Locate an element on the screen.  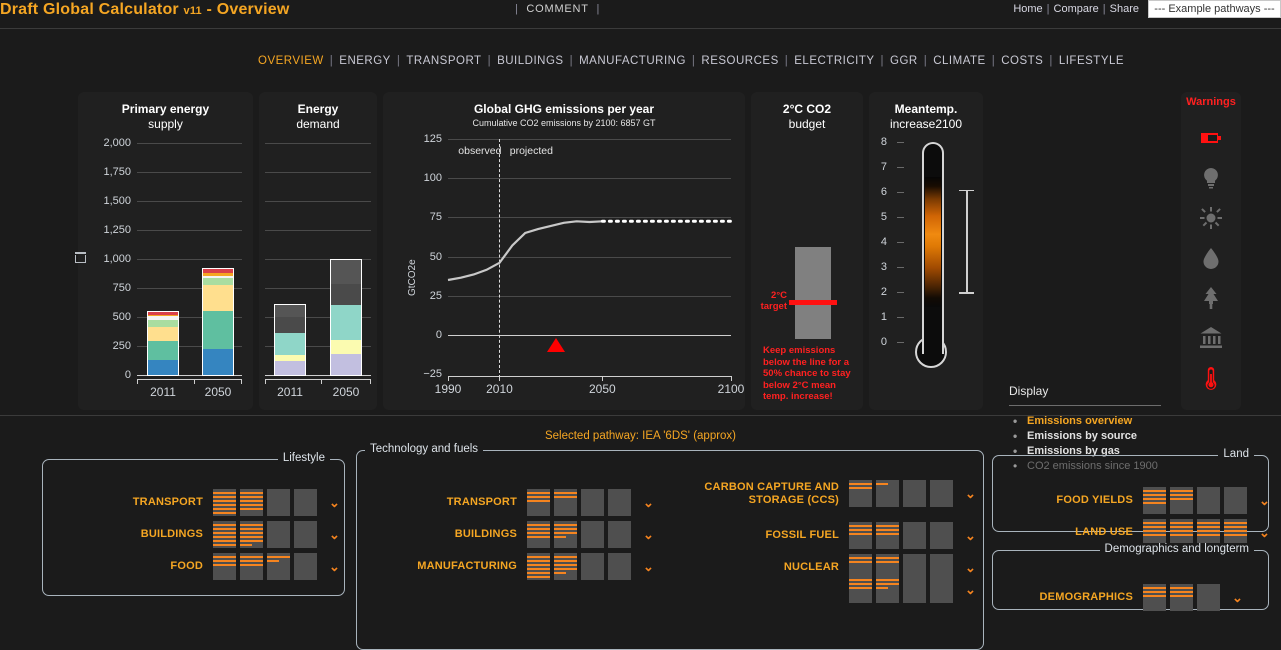
lightbulb-icon is located at coordinates (1211, 178).